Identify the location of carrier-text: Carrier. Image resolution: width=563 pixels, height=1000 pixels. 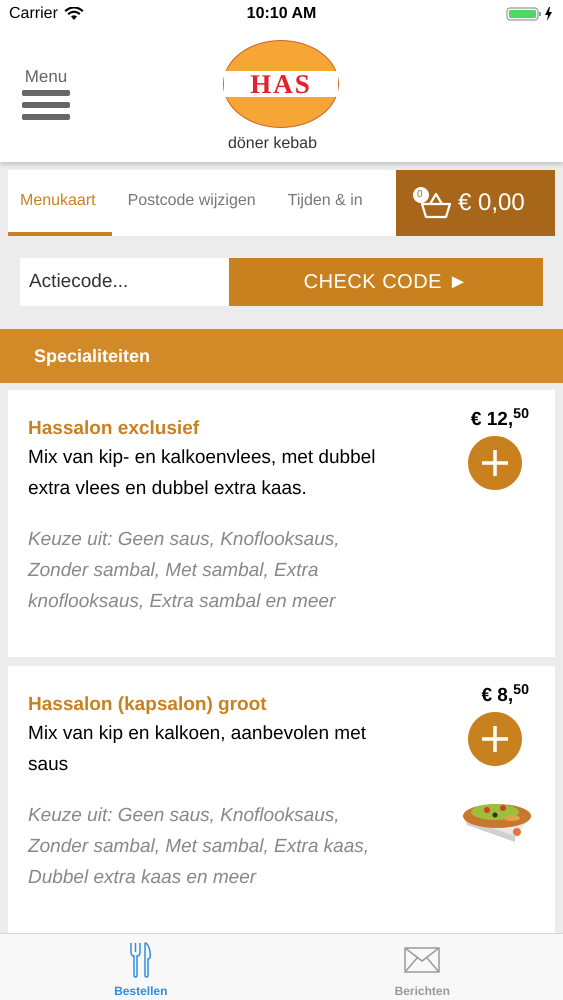
(33, 14).